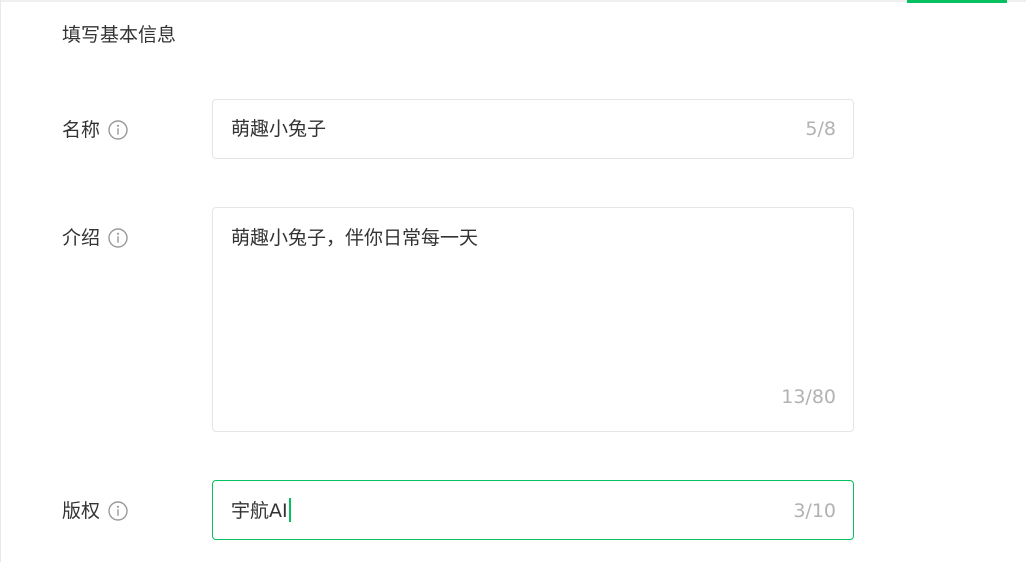 This screenshot has height=562, width=1026. I want to click on section-title: 填写基本信息, so click(119, 35).